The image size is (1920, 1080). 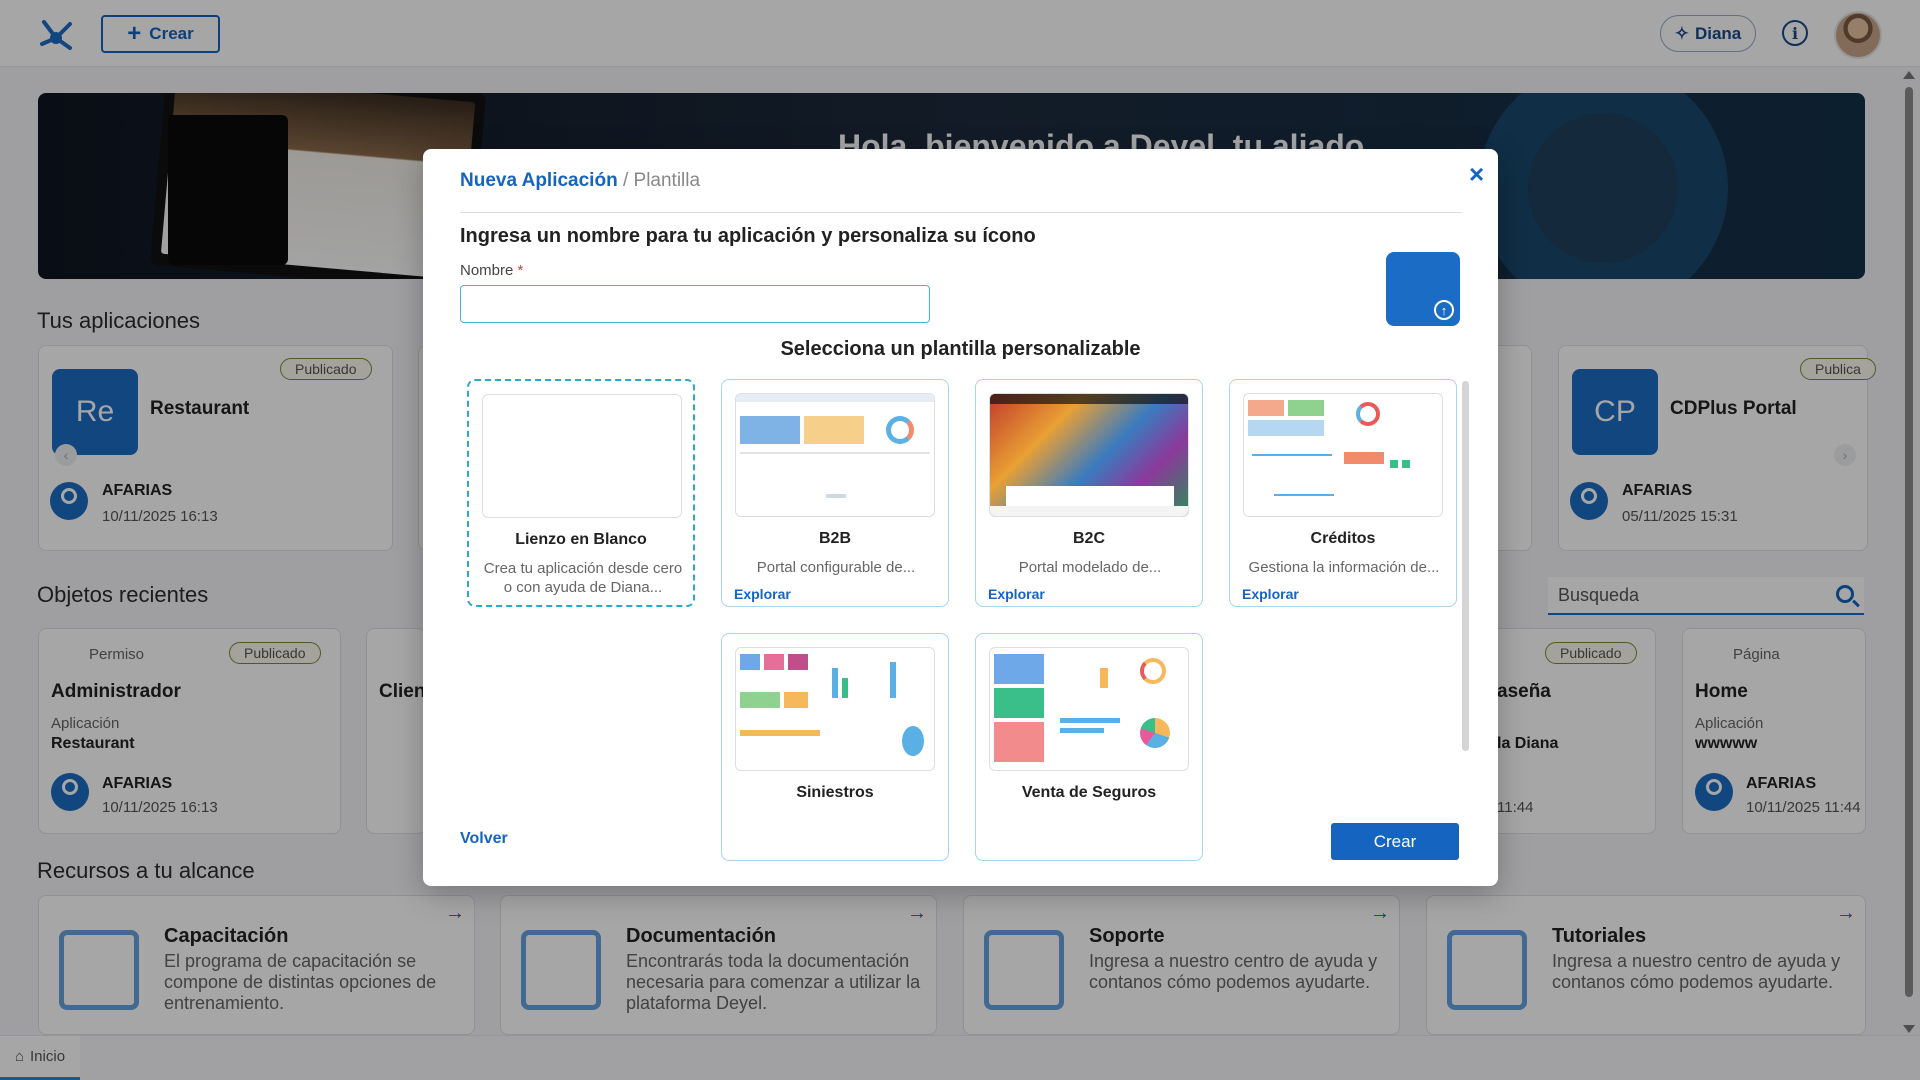 What do you see at coordinates (1395, 841) in the screenshot?
I see `create-app-button: Crear` at bounding box center [1395, 841].